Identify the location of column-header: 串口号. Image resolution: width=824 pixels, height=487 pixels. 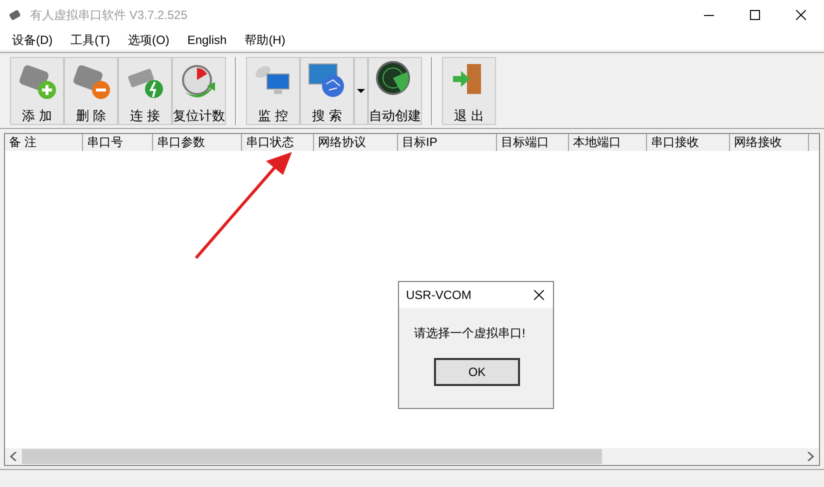
(118, 142).